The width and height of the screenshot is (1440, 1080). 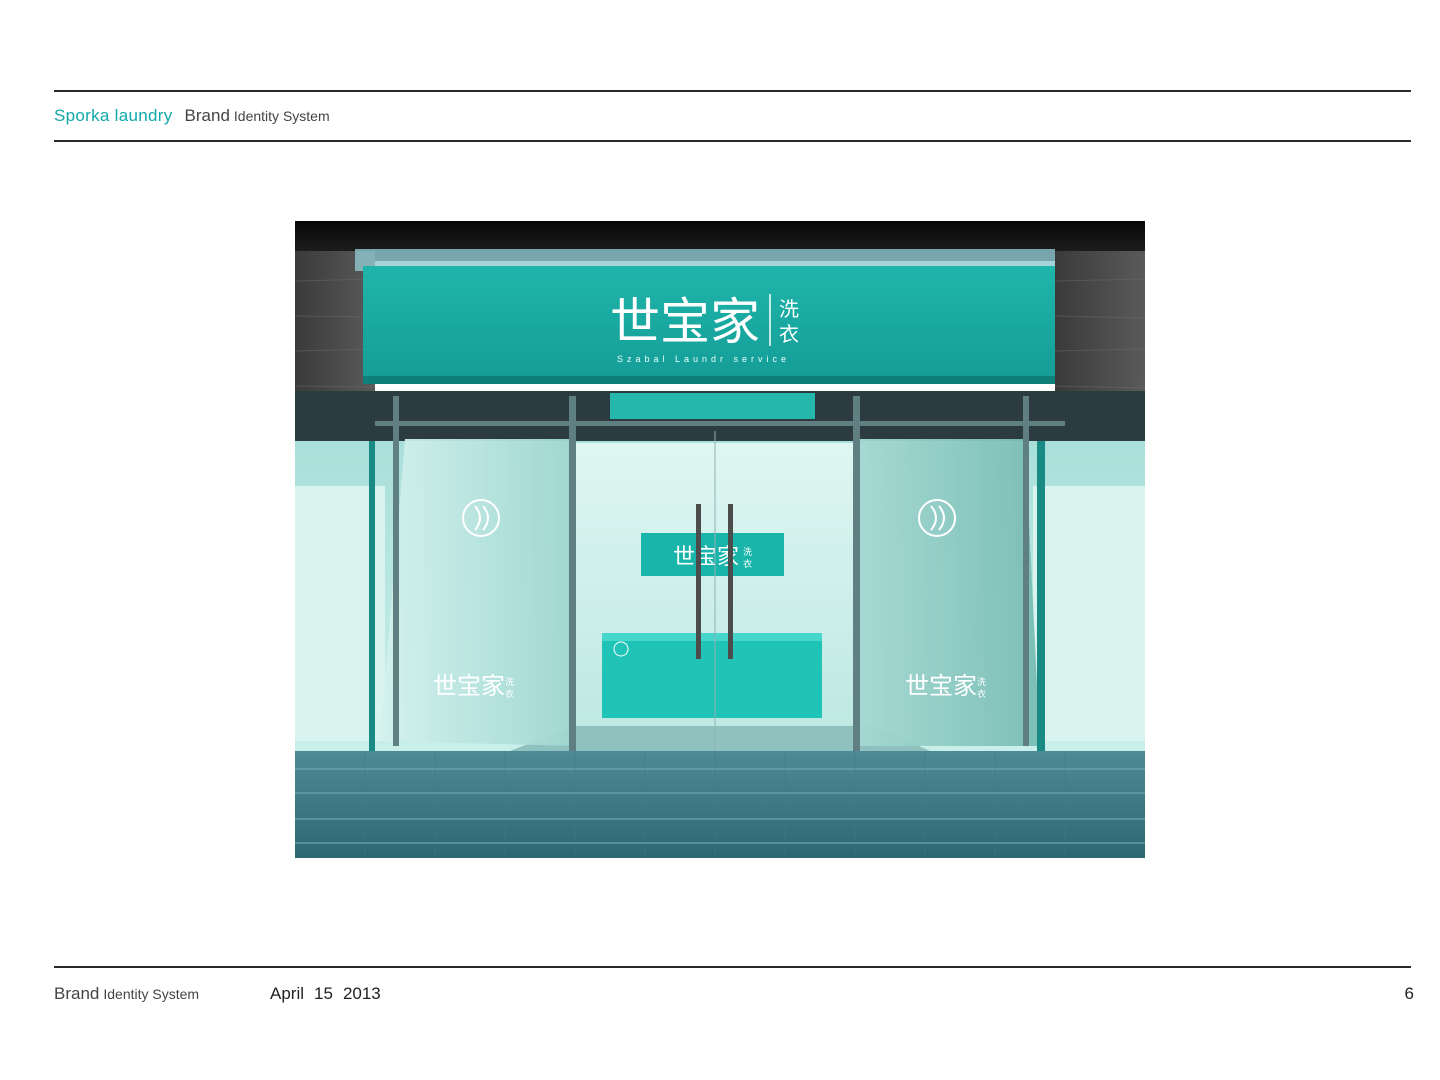 I want to click on entrance-steps, so click(x=720, y=804).